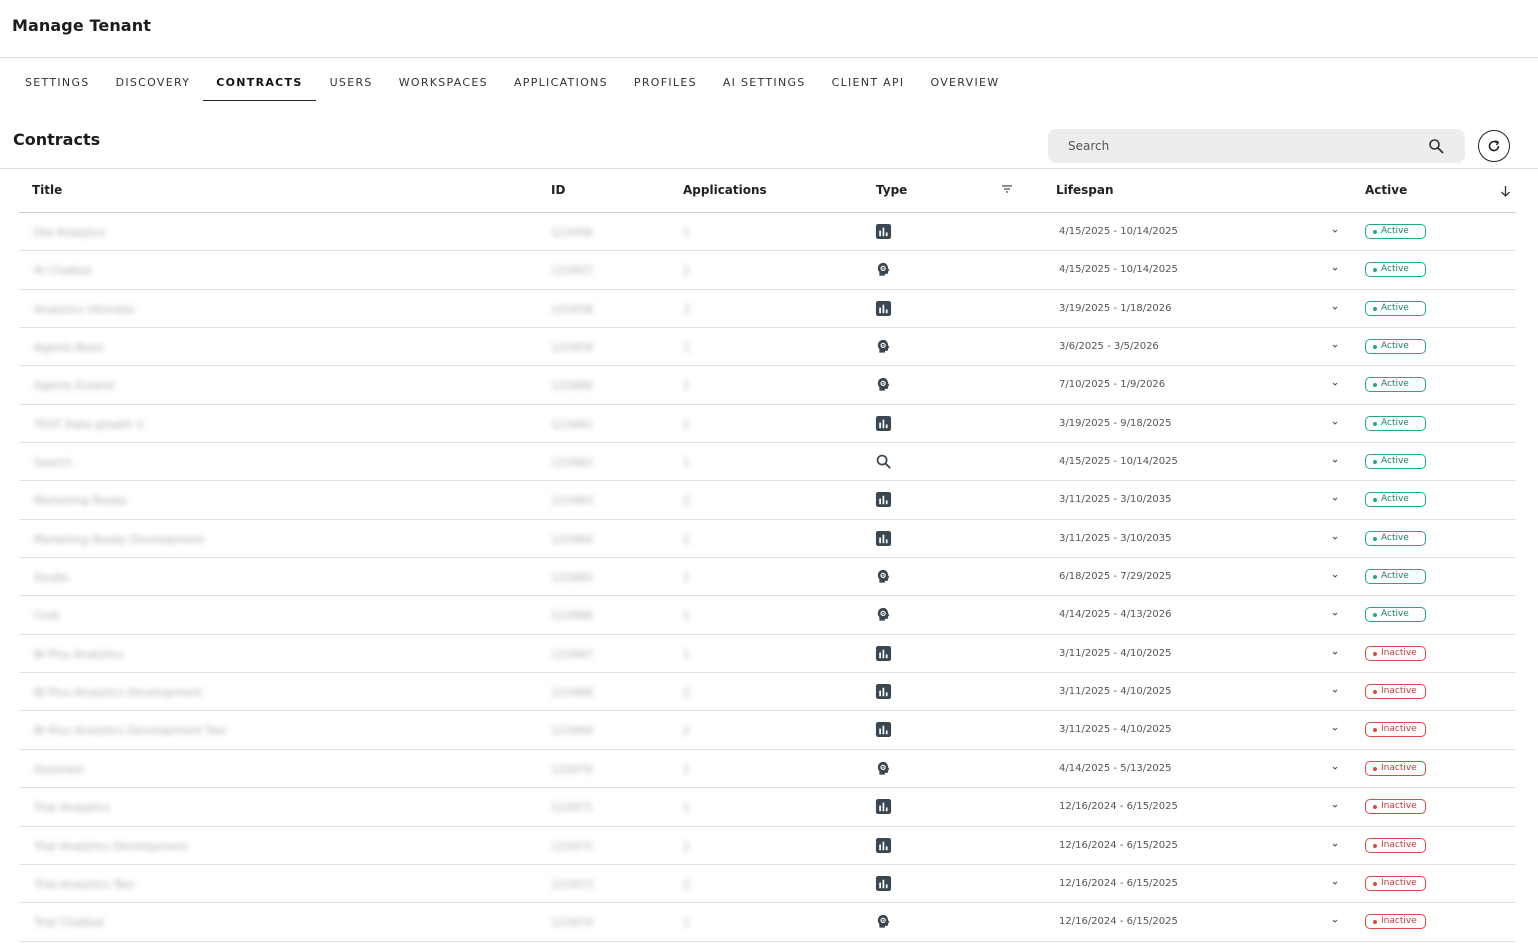 The height and width of the screenshot is (945, 1538). What do you see at coordinates (119, 539) in the screenshot?
I see `contract-title: Marketing Ready Development` at bounding box center [119, 539].